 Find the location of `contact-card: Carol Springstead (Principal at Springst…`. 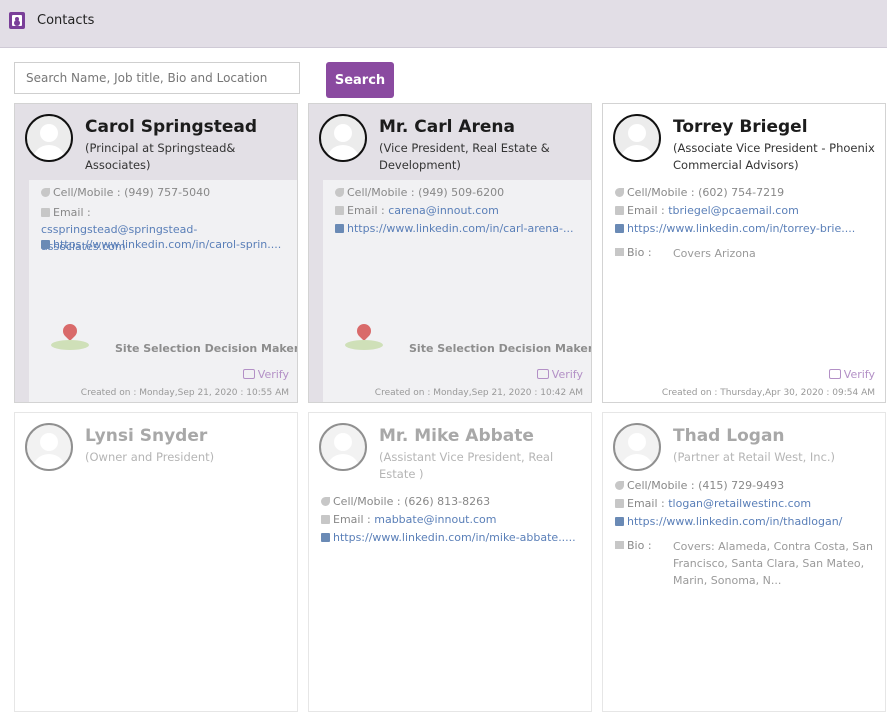

contact-card: Carol Springstead (Principal at Springst… is located at coordinates (156, 253).